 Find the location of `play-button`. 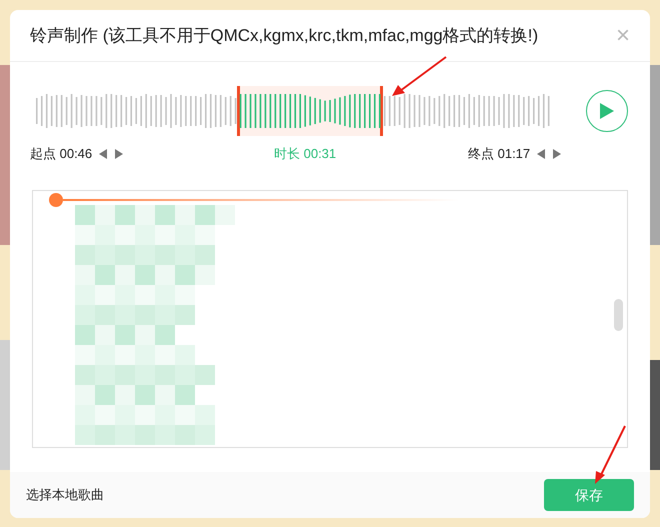

play-button is located at coordinates (607, 111).